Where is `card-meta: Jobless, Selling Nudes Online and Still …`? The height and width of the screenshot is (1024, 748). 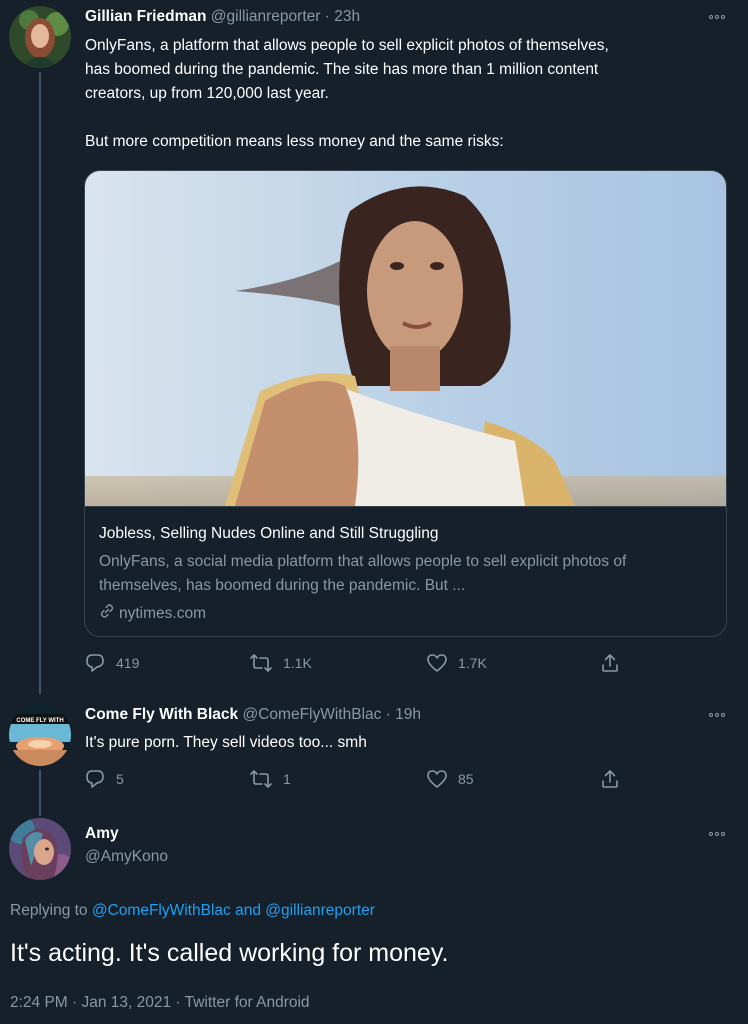 card-meta: Jobless, Selling Nudes Online and Still … is located at coordinates (405, 571).